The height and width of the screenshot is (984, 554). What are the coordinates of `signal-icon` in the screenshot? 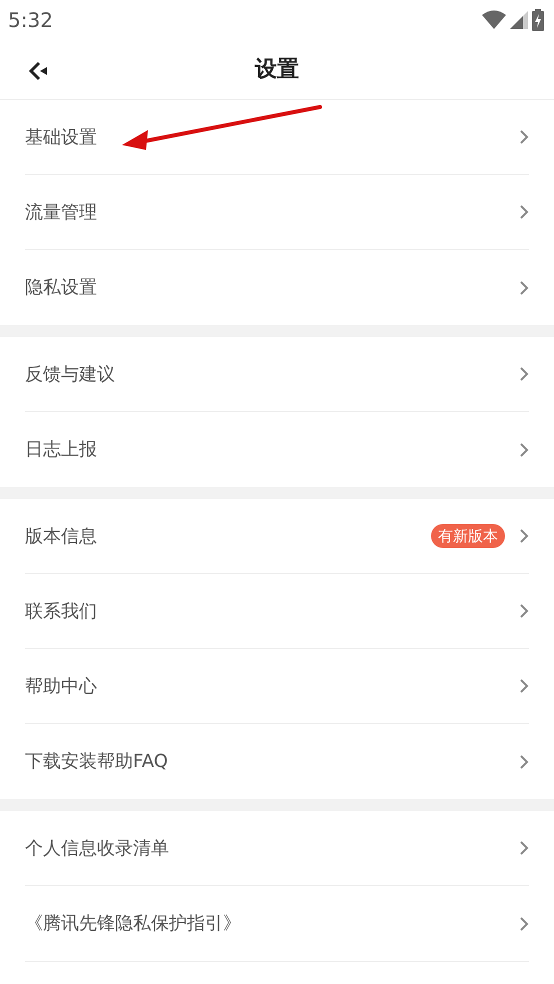 It's located at (519, 20).